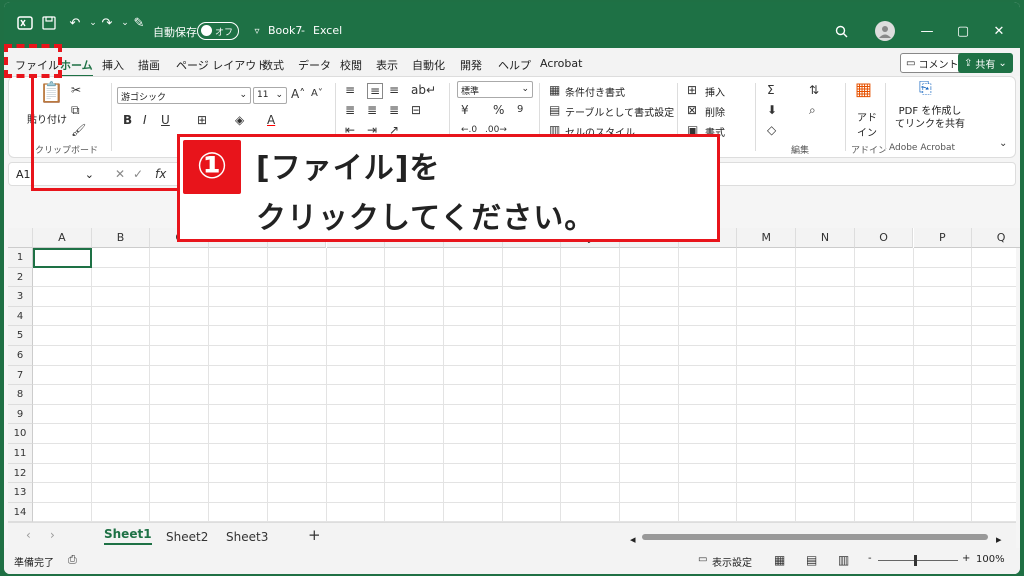  What do you see at coordinates (387, 65) in the screenshot?
I see `tab-view: 表示` at bounding box center [387, 65].